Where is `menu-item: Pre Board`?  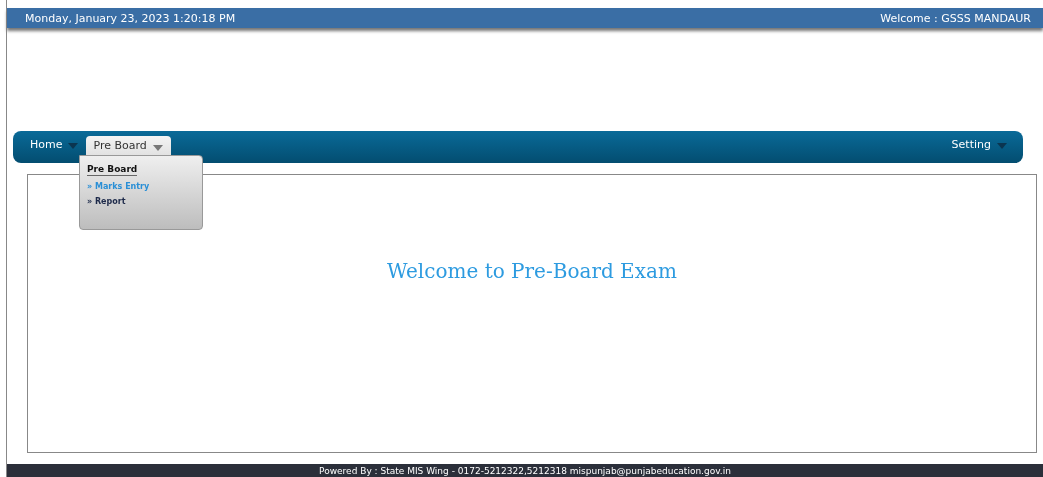
menu-item: Pre Board is located at coordinates (128, 145).